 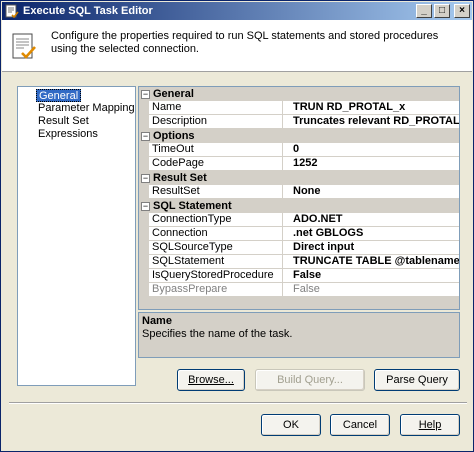 I want to click on property-name: TimeOut, so click(x=216, y=149).